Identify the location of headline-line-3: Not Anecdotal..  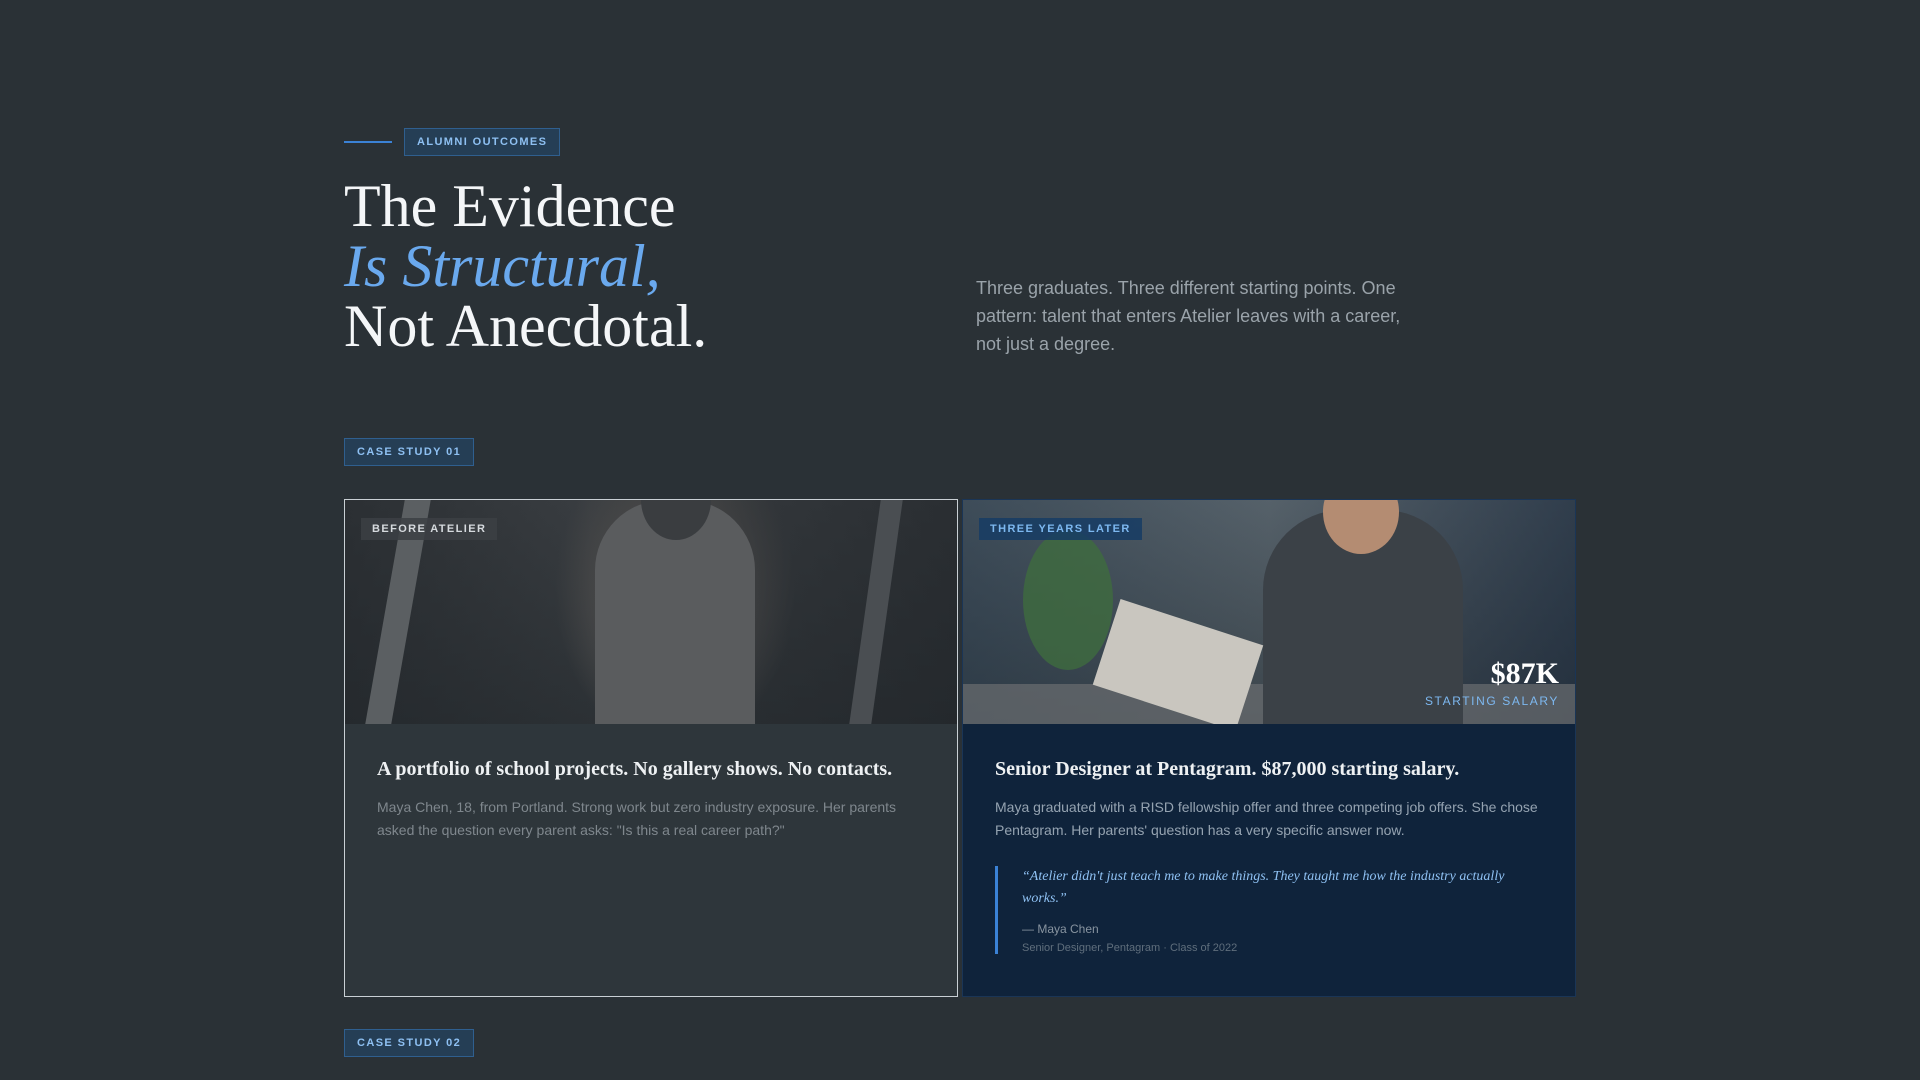
(526, 326).